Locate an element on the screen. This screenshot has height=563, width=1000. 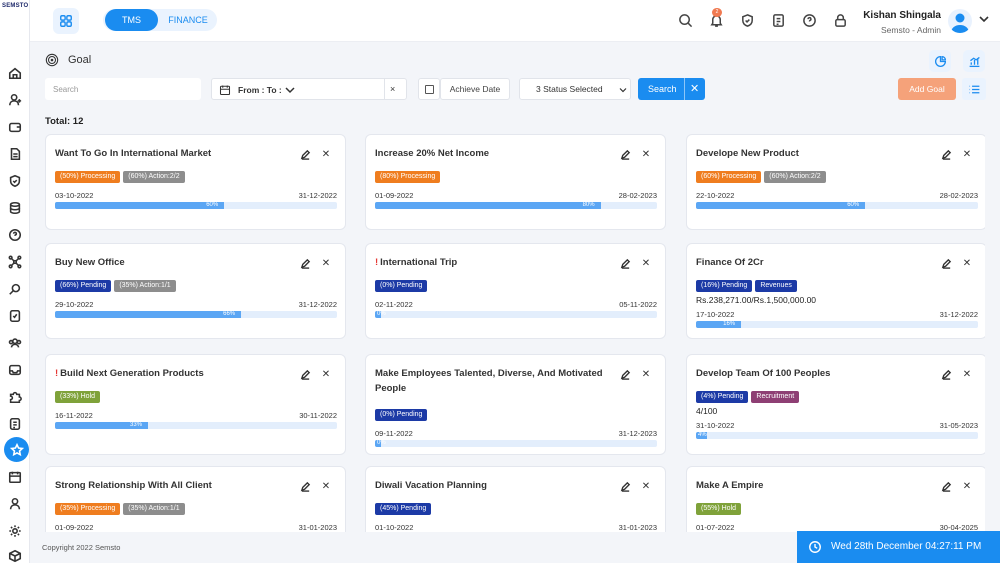
goal-title: Increase 20% Net Income is located at coordinates (495, 153).